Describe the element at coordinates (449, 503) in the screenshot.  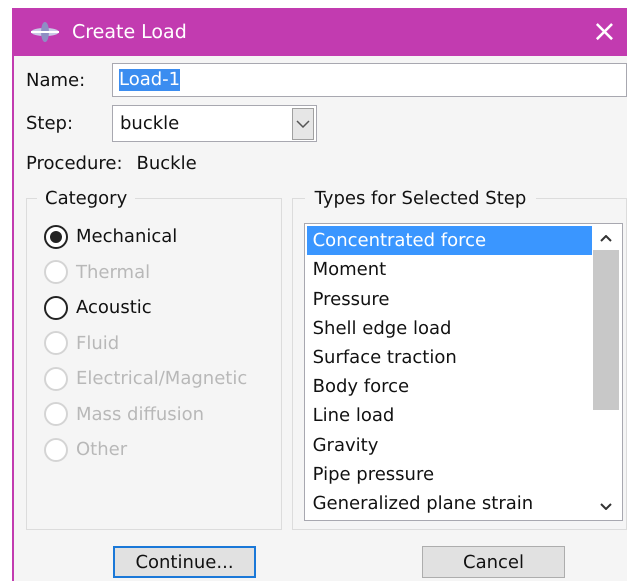
I see `list-item: Generalized plane strain` at that location.